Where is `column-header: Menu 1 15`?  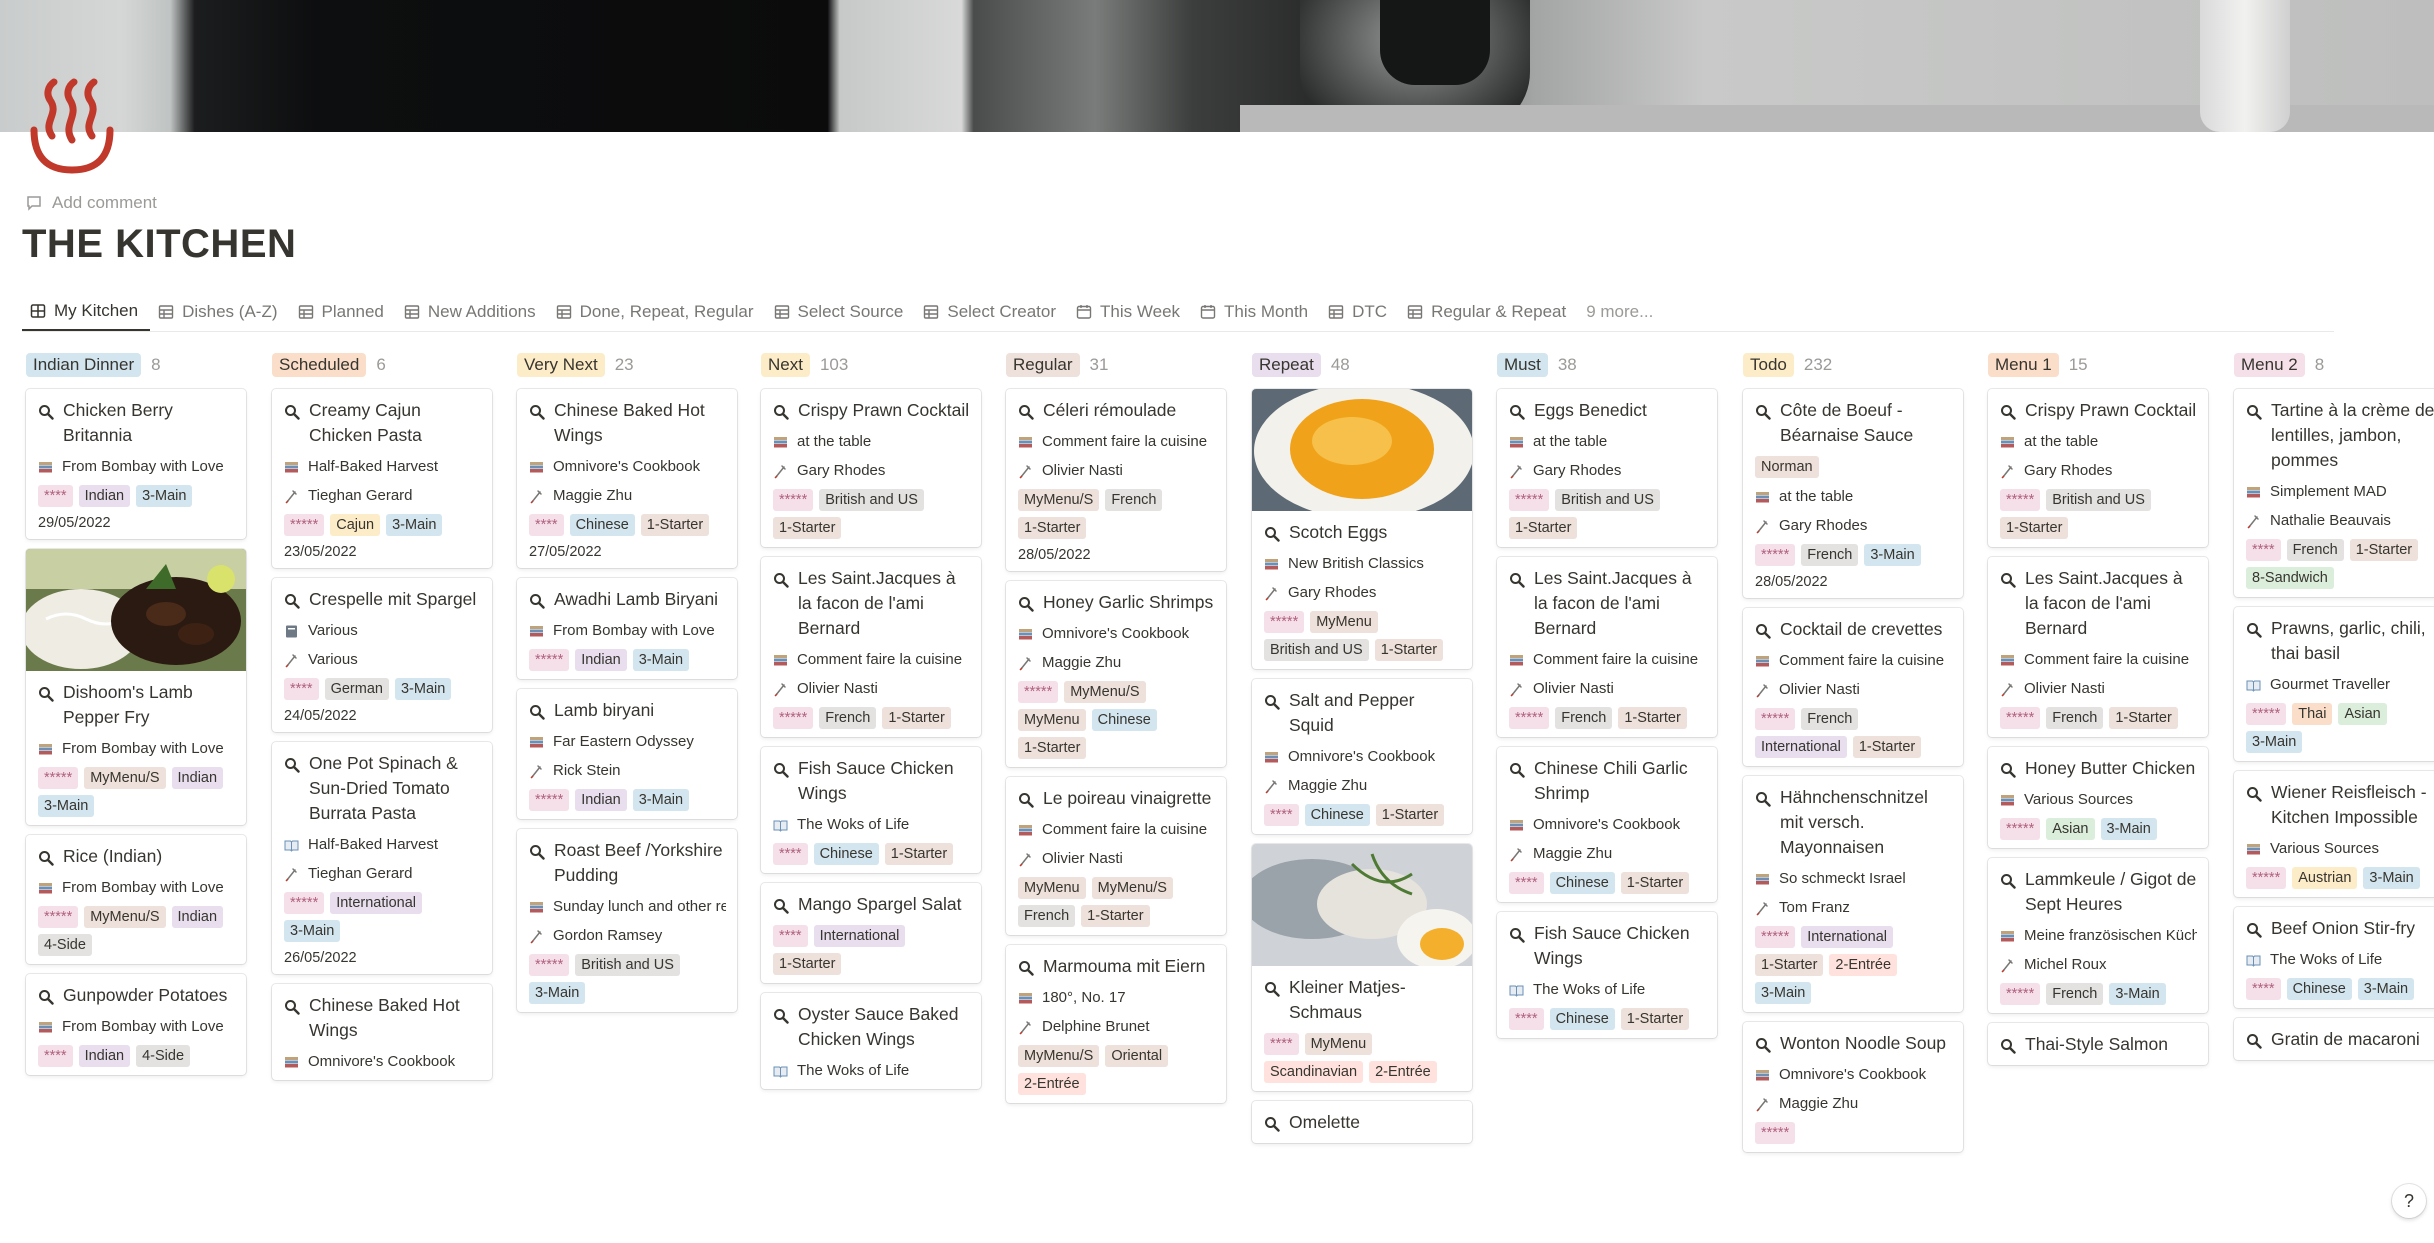 column-header: Menu 1 15 is located at coordinates (2099, 365).